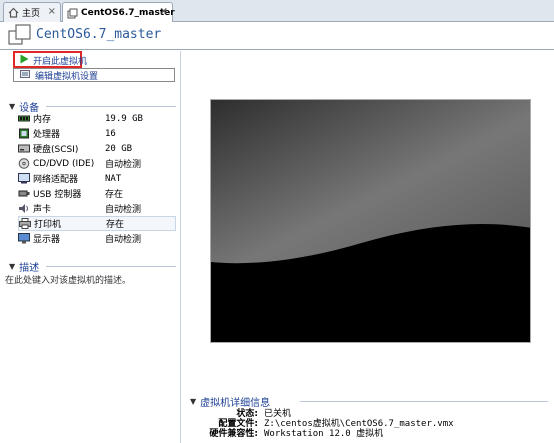 Image resolution: width=554 pixels, height=443 pixels. What do you see at coordinates (48, 225) in the screenshot?
I see `device-name: 打印机` at bounding box center [48, 225].